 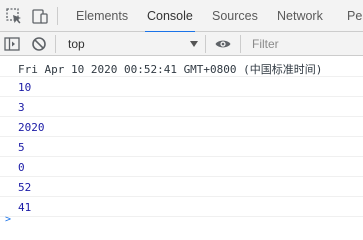 What do you see at coordinates (181, 187) in the screenshot?
I see `console-message: 52` at bounding box center [181, 187].